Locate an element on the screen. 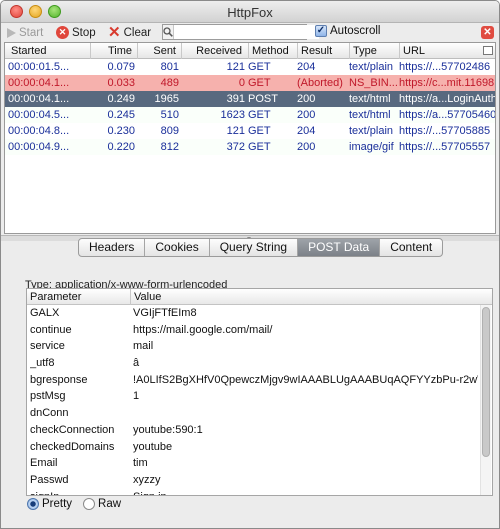 The image size is (500, 529). post-param-row: pstMsg 1 is located at coordinates (259, 396).